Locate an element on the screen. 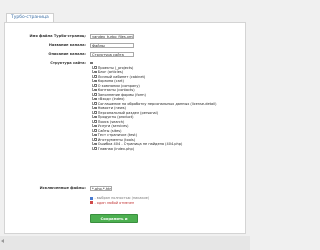 The width and height of the screenshot is (320, 250). tree-item-label: Сайты (sites) is located at coordinates (109, 130).